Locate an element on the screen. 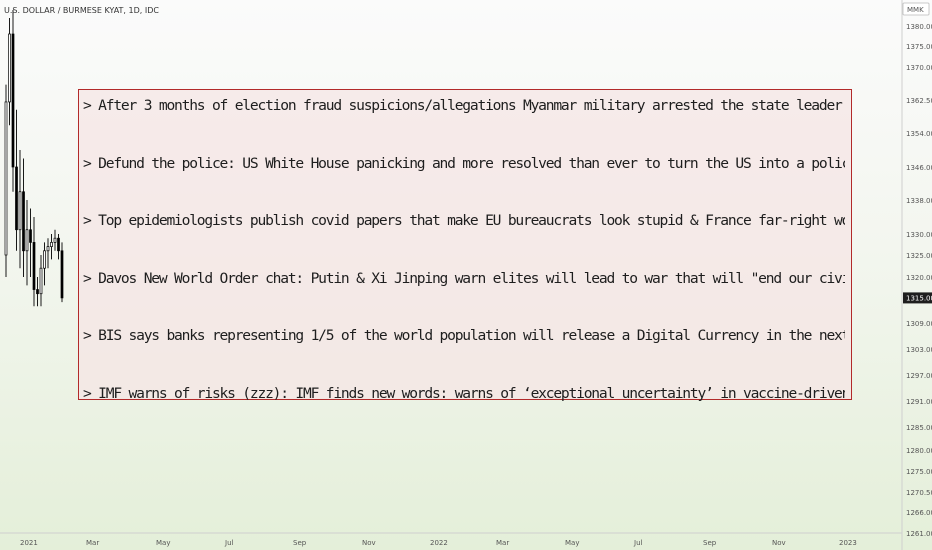  price-tick-label: 1330.00 is located at coordinates (919, 235).